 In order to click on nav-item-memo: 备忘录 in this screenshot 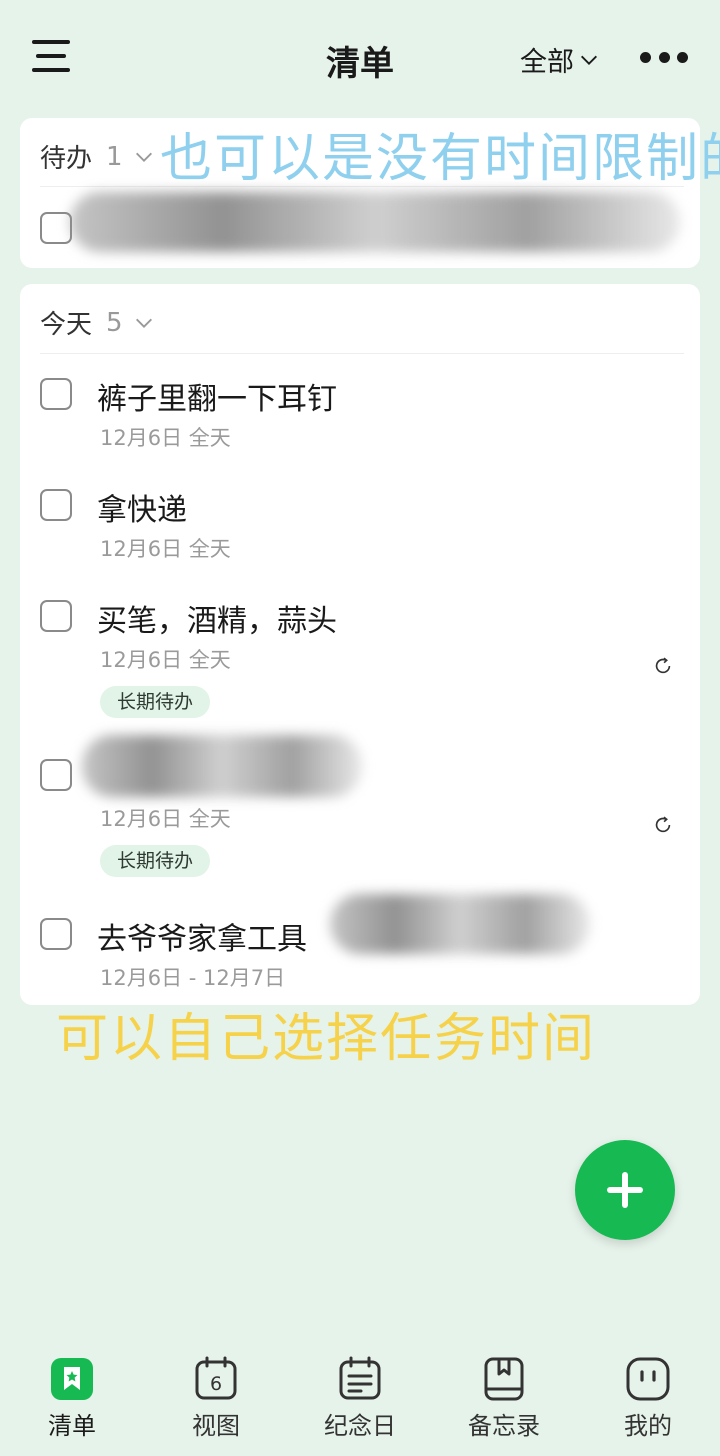, I will do `click(504, 1398)`.